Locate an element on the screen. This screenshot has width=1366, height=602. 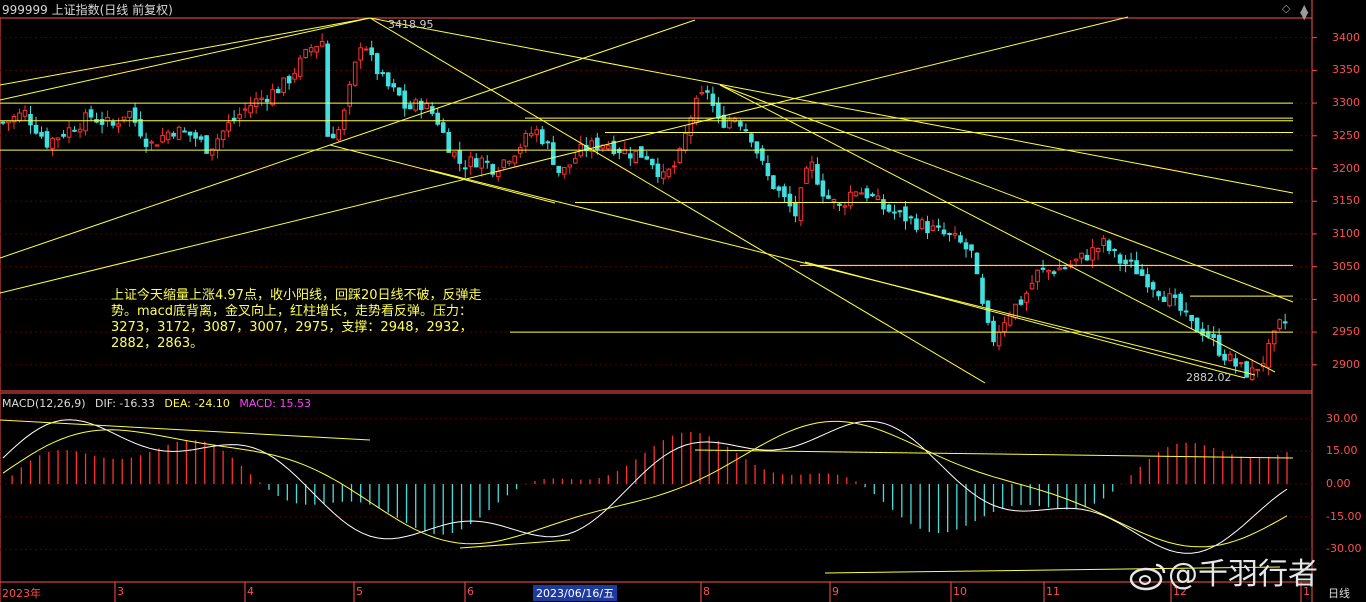
low-annotation: 2882.02 is located at coordinates (1209, 377).